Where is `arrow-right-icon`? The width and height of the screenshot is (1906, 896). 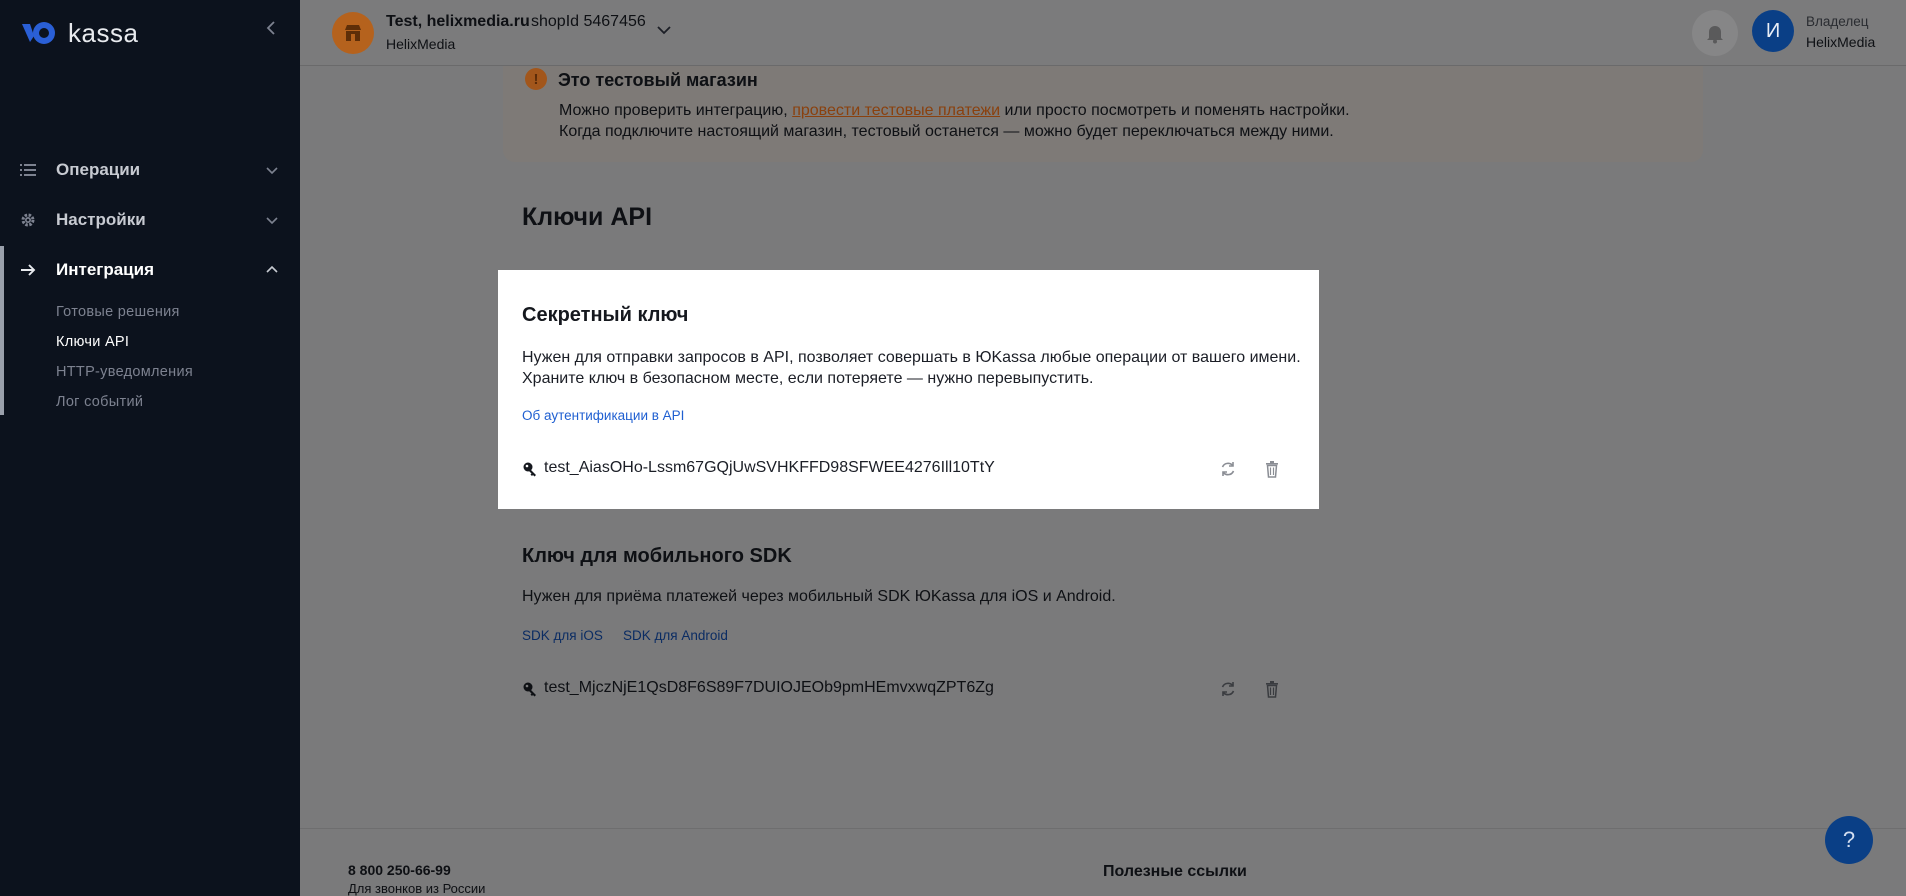
arrow-right-icon is located at coordinates (28, 270).